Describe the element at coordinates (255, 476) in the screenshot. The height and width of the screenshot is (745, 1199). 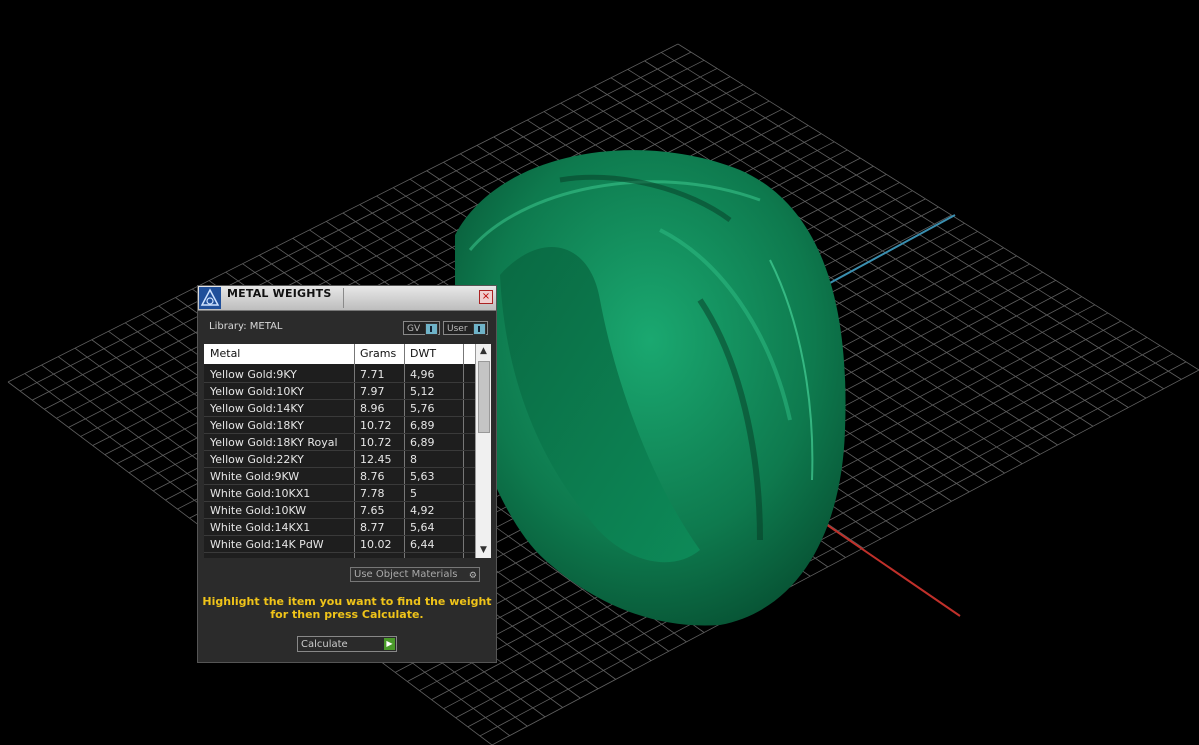
I see `metal-name-cell: White Gold:9KW` at that location.